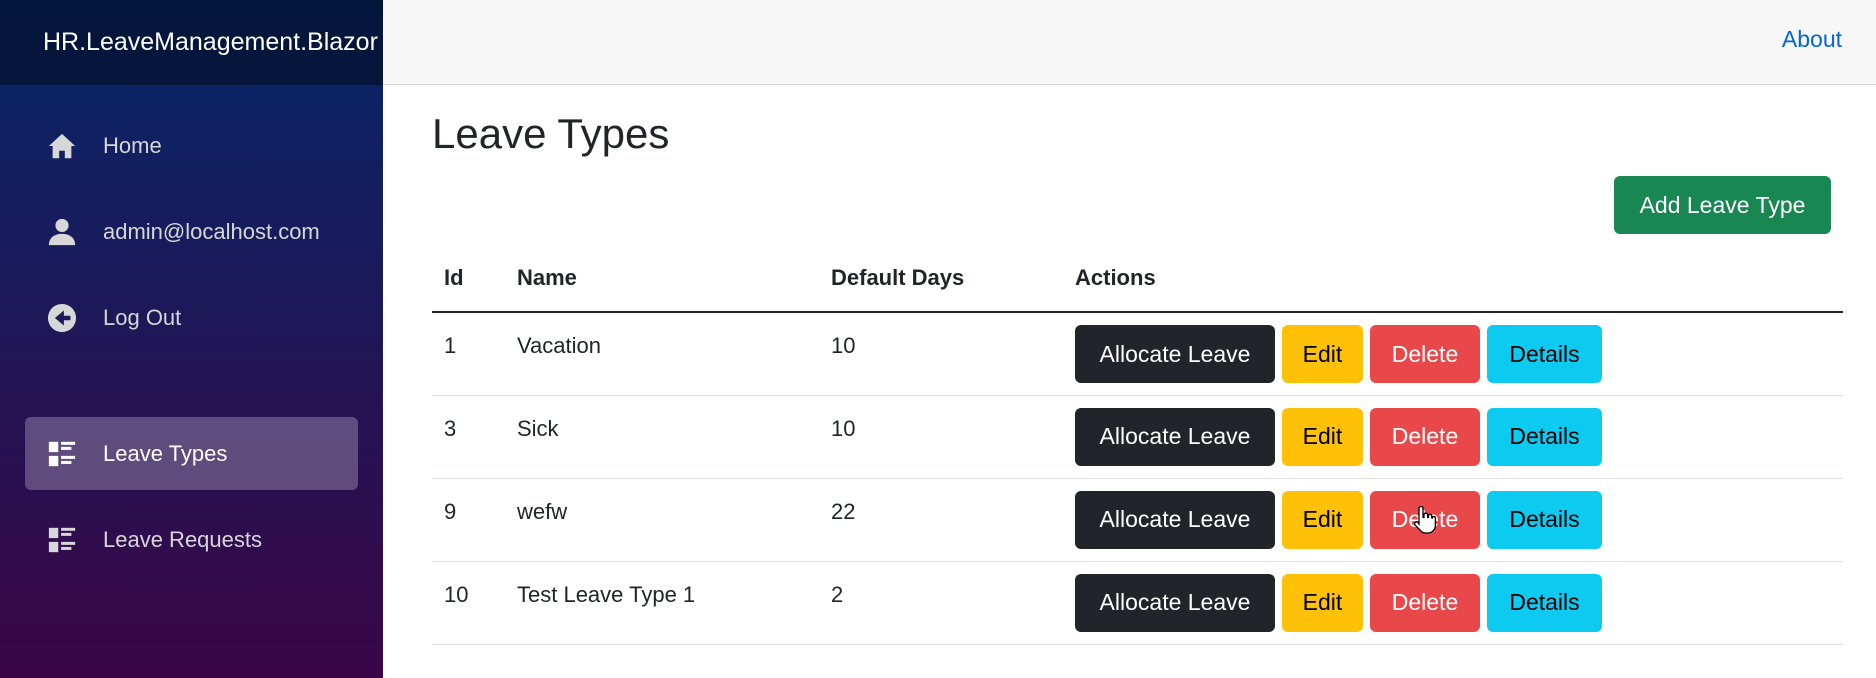 The image size is (1876, 678). Describe the element at coordinates (450, 511) in the screenshot. I see `cell-id-text: 9` at that location.